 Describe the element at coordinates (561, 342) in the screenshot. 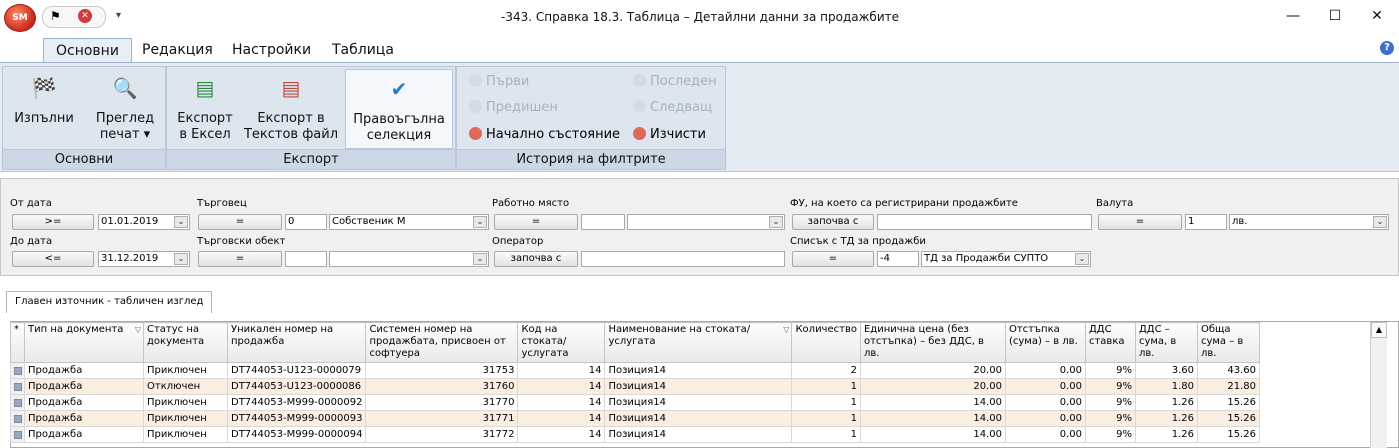

I see `column-header: Код на стоката/услугата` at that location.